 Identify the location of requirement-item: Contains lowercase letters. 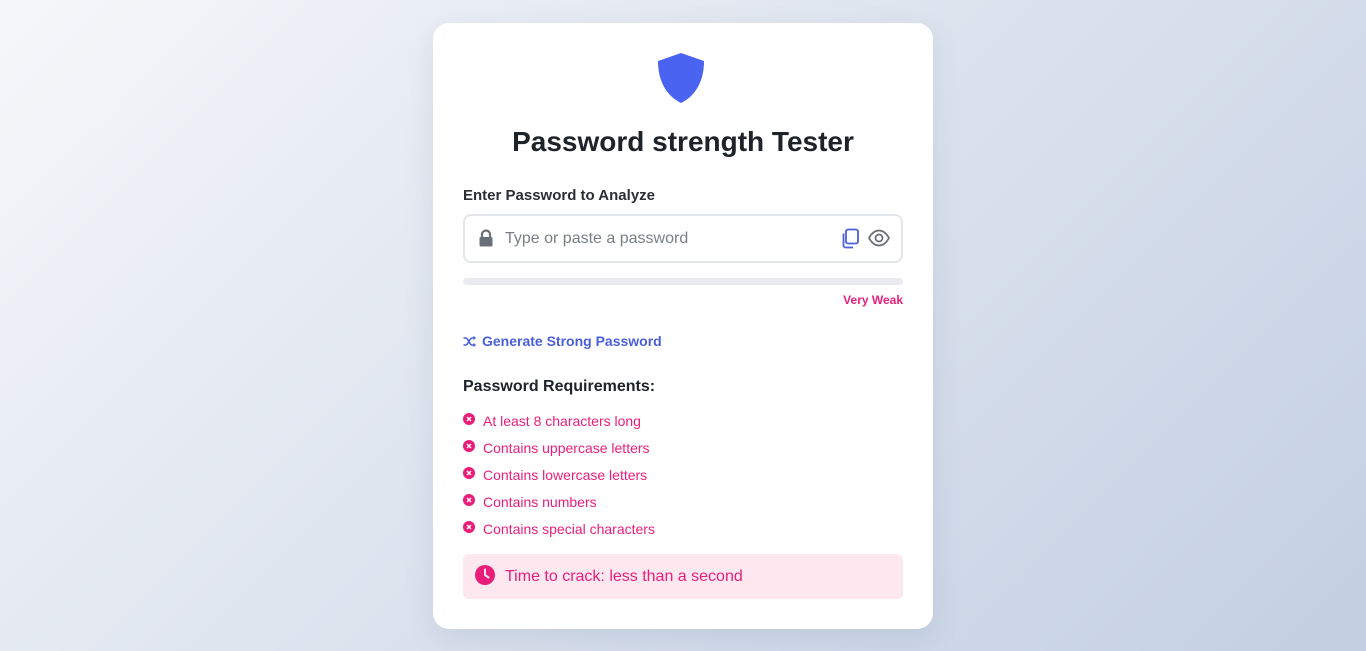
(559, 474).